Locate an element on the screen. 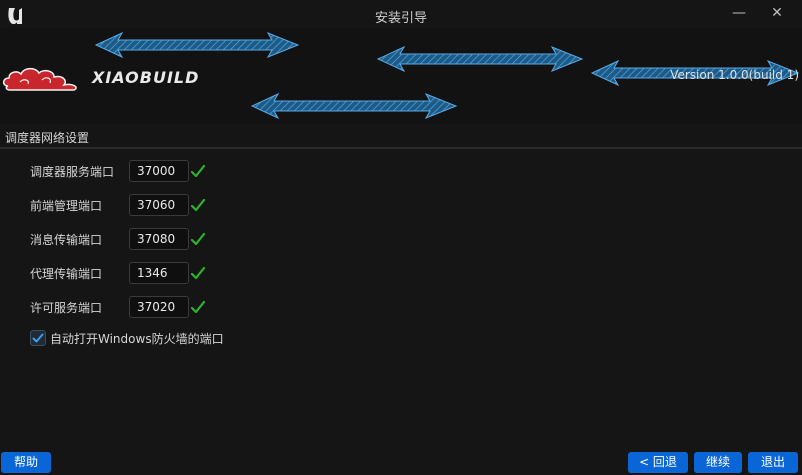  version-label: Version 1.0.0(build 1) is located at coordinates (734, 75).